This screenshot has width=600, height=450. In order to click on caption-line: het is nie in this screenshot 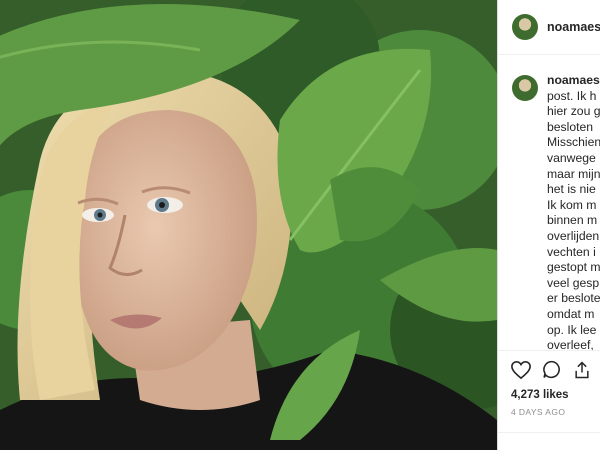, I will do `click(571, 189)`.